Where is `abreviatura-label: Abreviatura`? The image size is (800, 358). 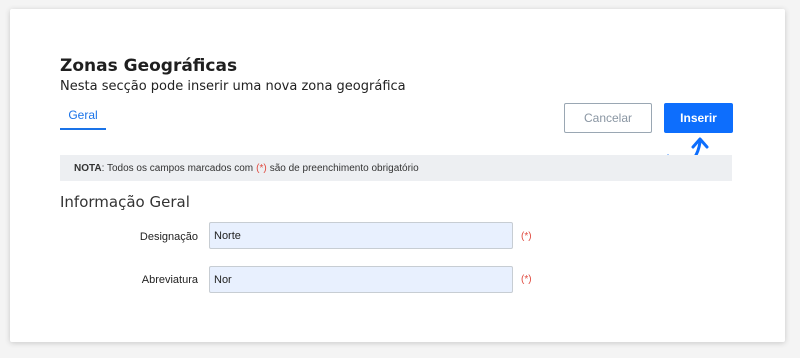 abreviatura-label: Abreviatura is located at coordinates (169, 280).